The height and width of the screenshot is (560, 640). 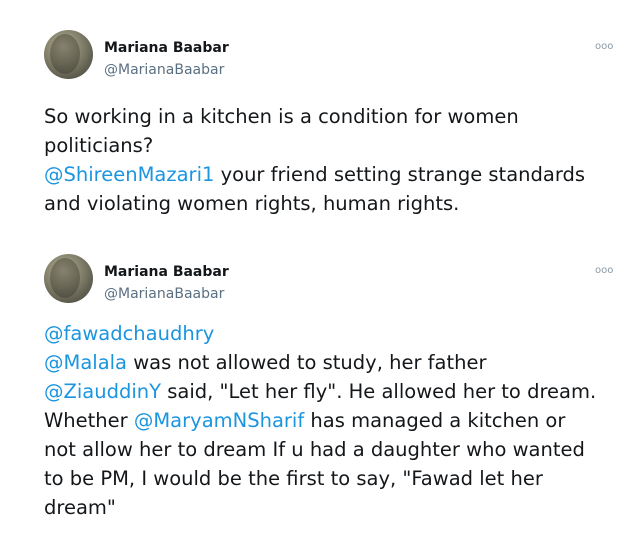 I want to click on mention-link: @Malala, so click(x=85, y=362).